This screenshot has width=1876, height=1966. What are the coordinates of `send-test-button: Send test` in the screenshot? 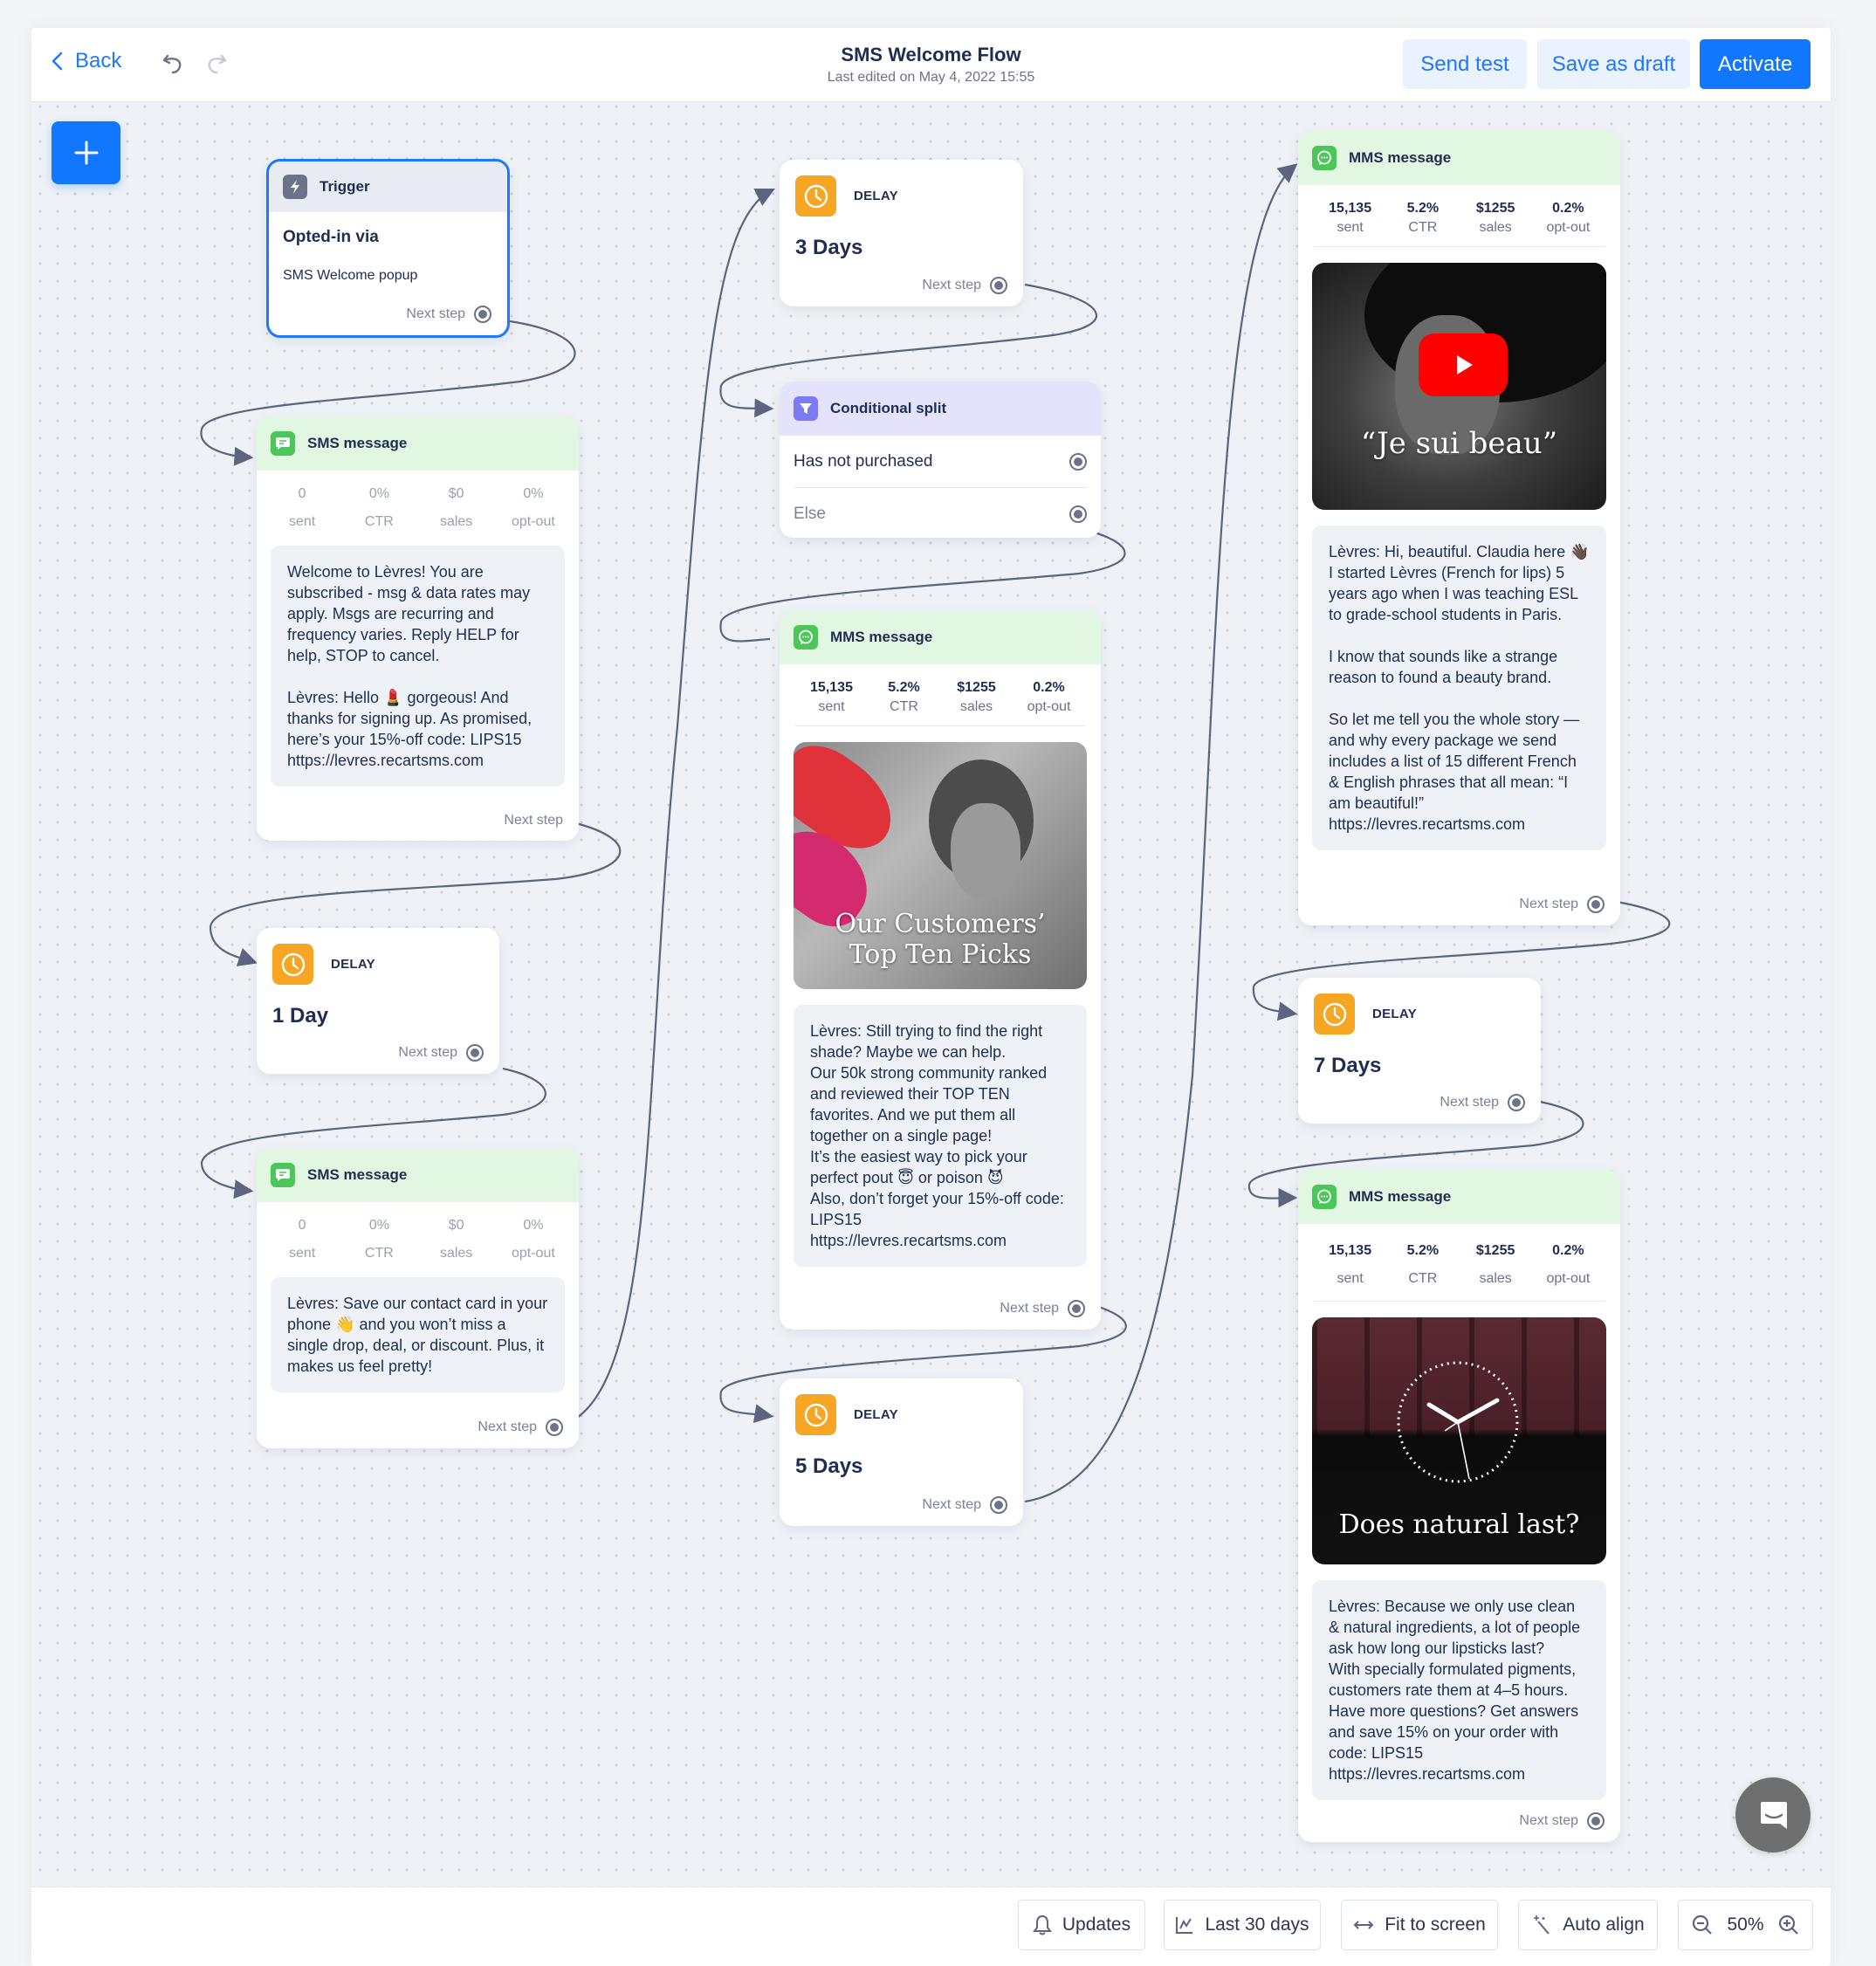 It's located at (1465, 64).